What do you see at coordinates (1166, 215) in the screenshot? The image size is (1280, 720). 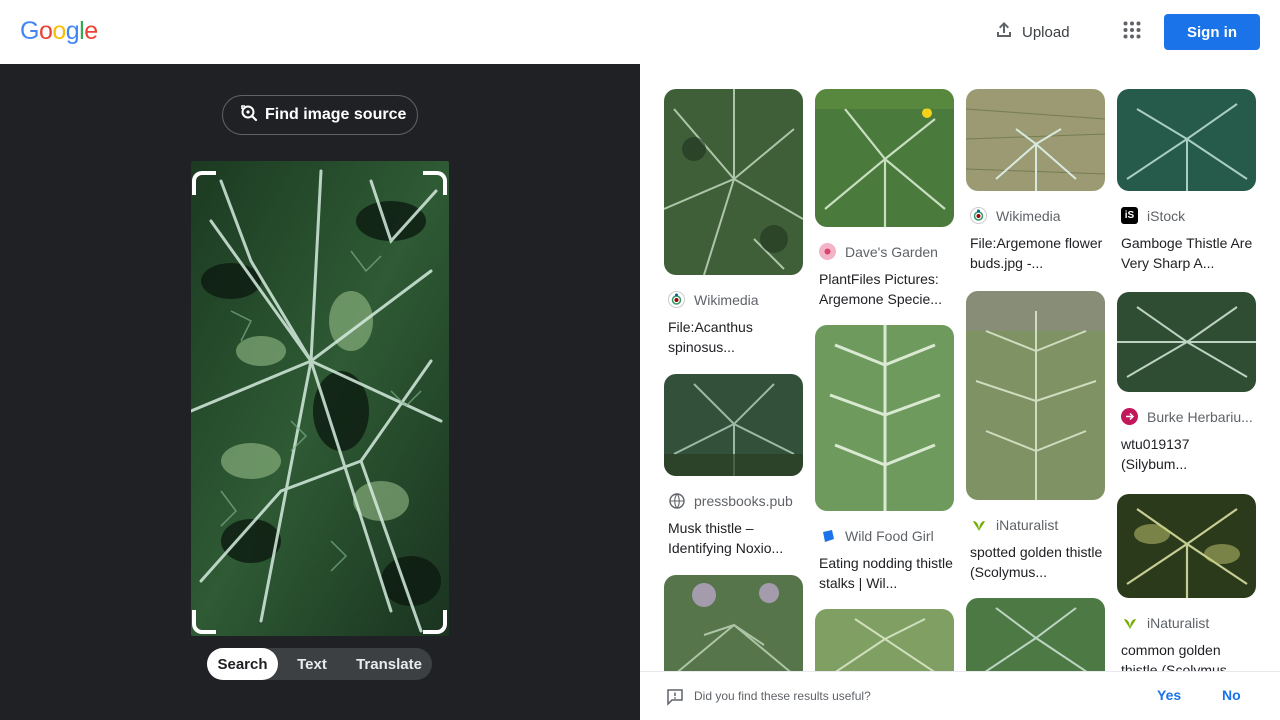 I see `result-source-name: iStock` at bounding box center [1166, 215].